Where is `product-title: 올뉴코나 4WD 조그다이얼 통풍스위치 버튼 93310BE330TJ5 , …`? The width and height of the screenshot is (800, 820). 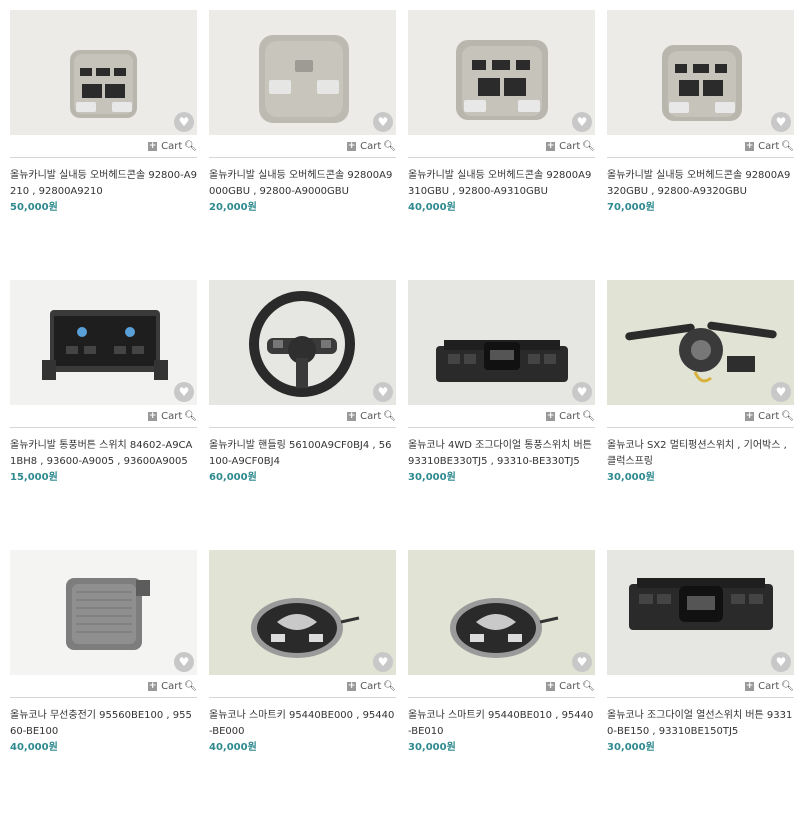
product-title: 올뉴코나 4WD 조그다이얼 통풍스위치 버튼 93310BE330TJ5 , … is located at coordinates (501, 454).